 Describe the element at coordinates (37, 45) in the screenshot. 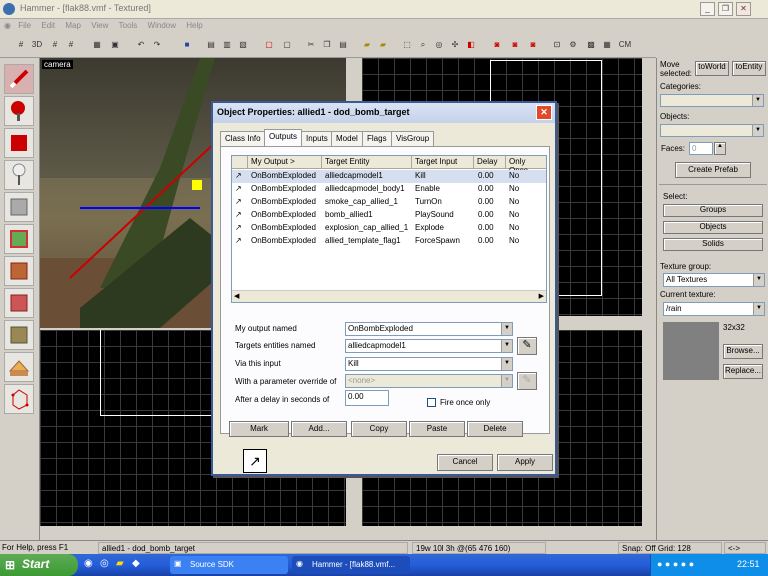

I see `3d-grid-button: 3D` at that location.